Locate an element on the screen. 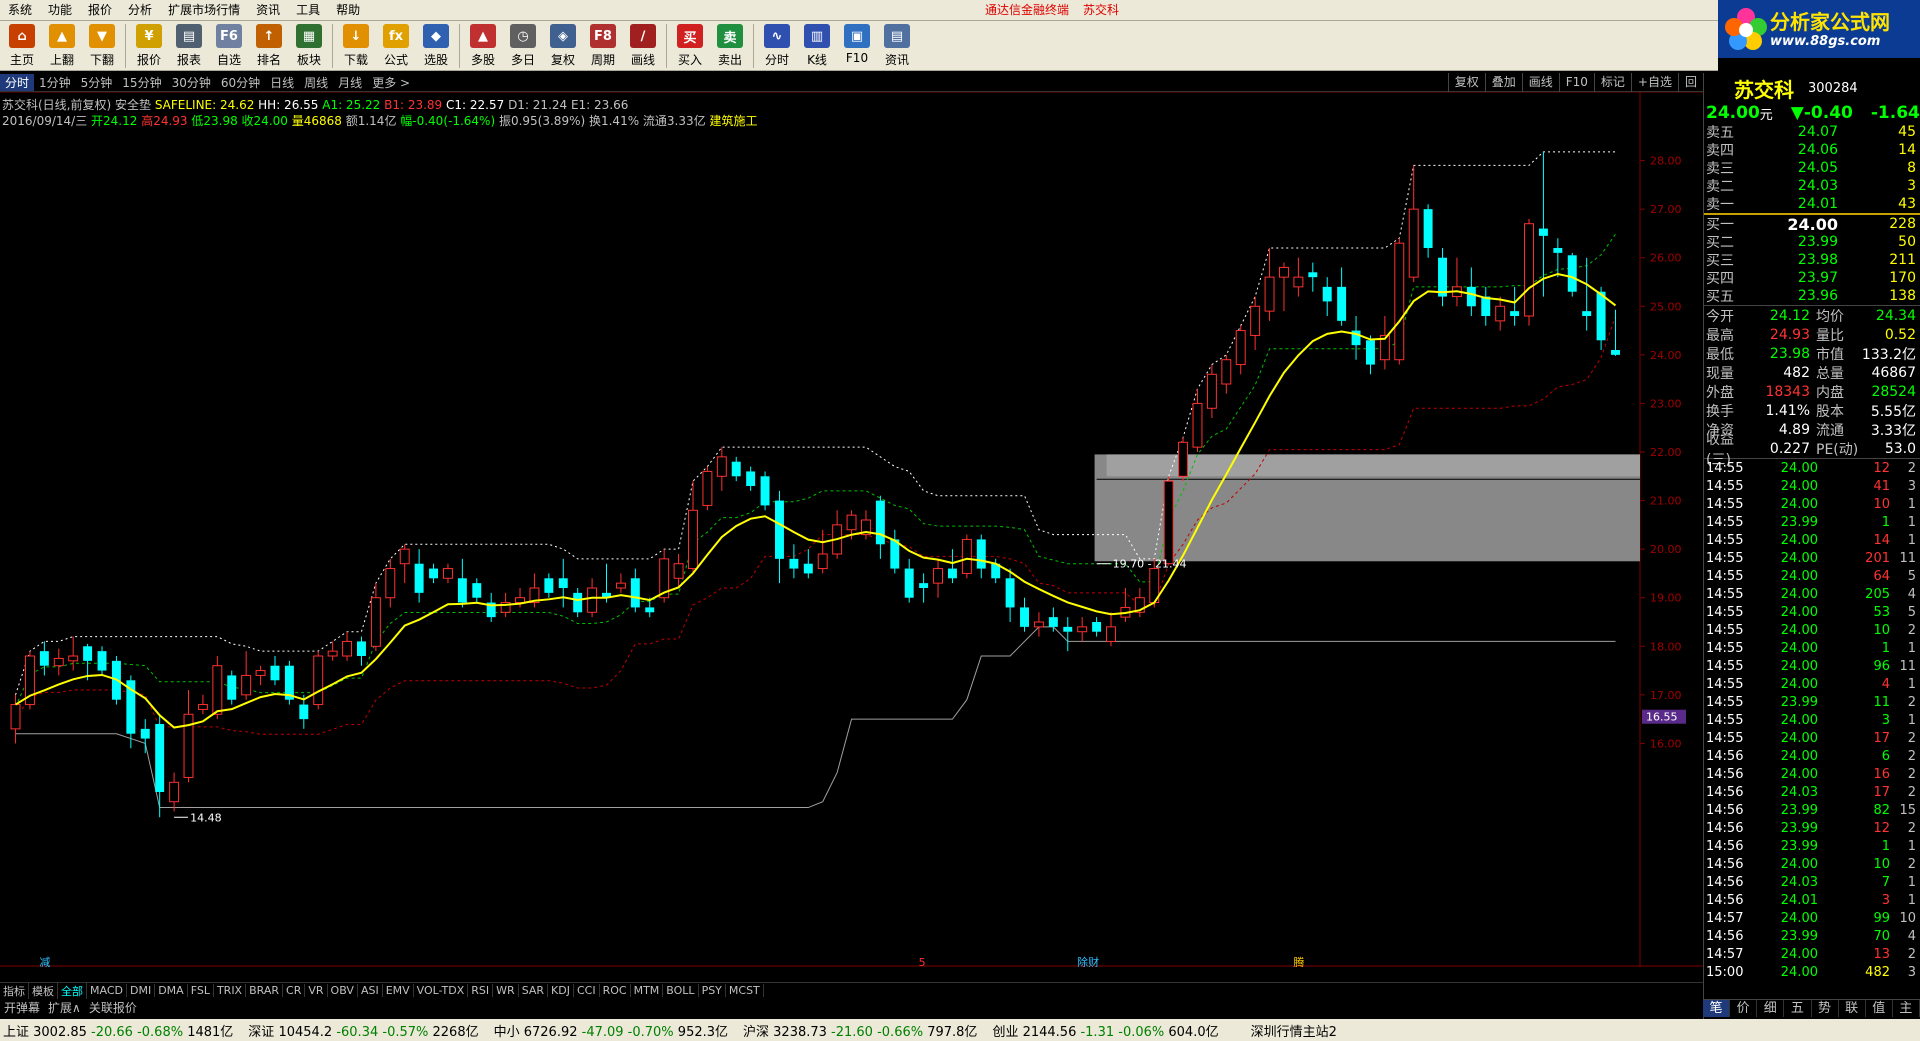 This screenshot has width=1920, height=1041. indicator-tab: SAR is located at coordinates (534, 990).